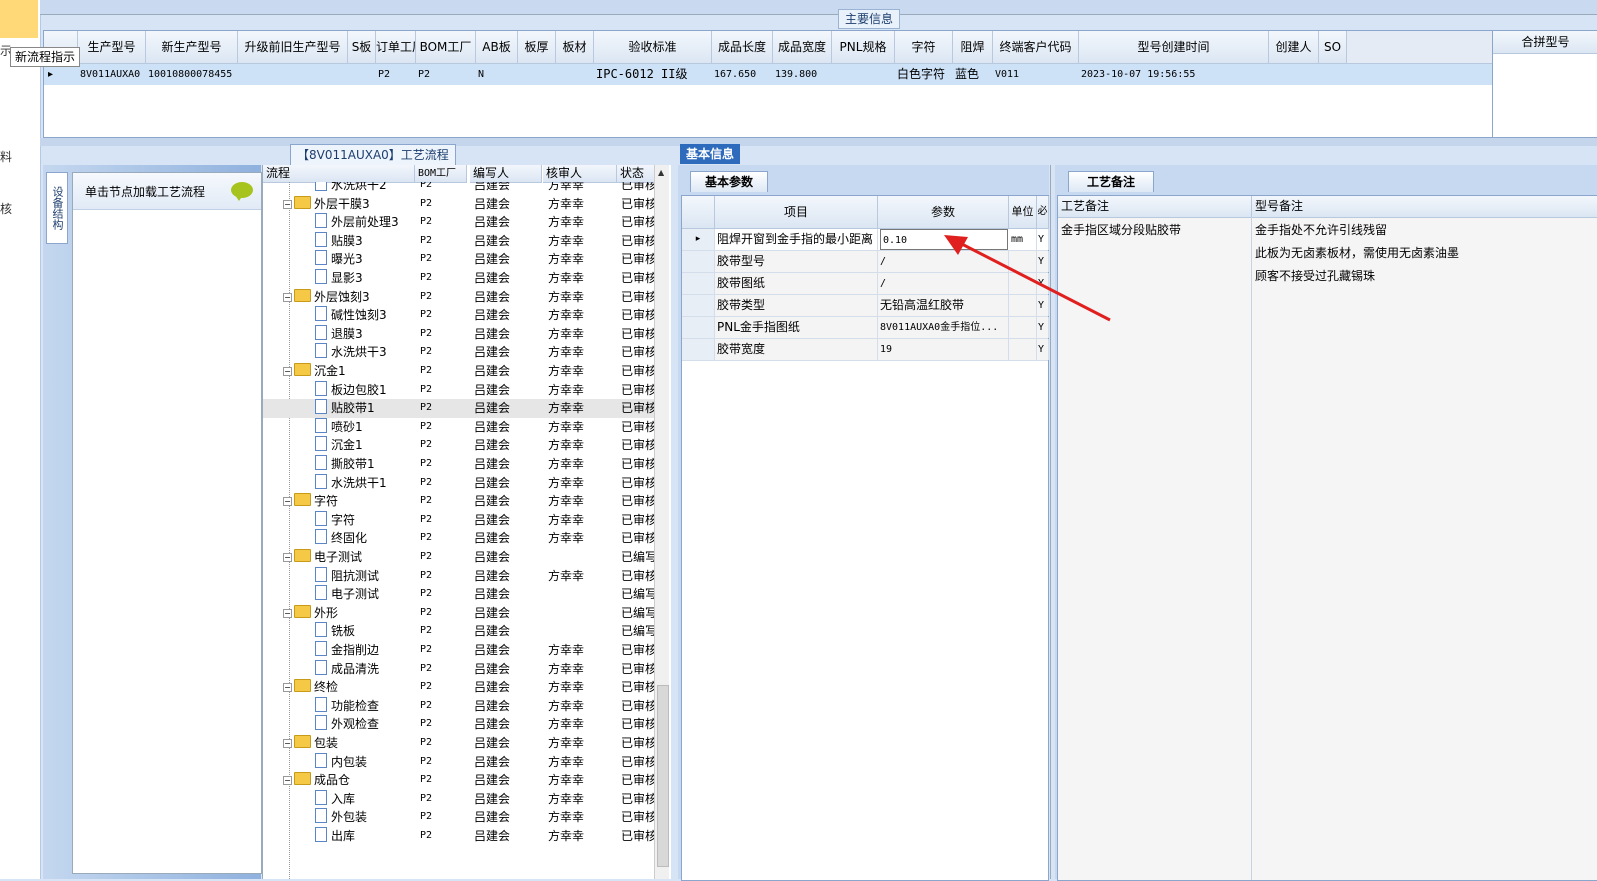  What do you see at coordinates (742, 74) in the screenshot?
I see `main-cell-10: 167.650` at bounding box center [742, 74].